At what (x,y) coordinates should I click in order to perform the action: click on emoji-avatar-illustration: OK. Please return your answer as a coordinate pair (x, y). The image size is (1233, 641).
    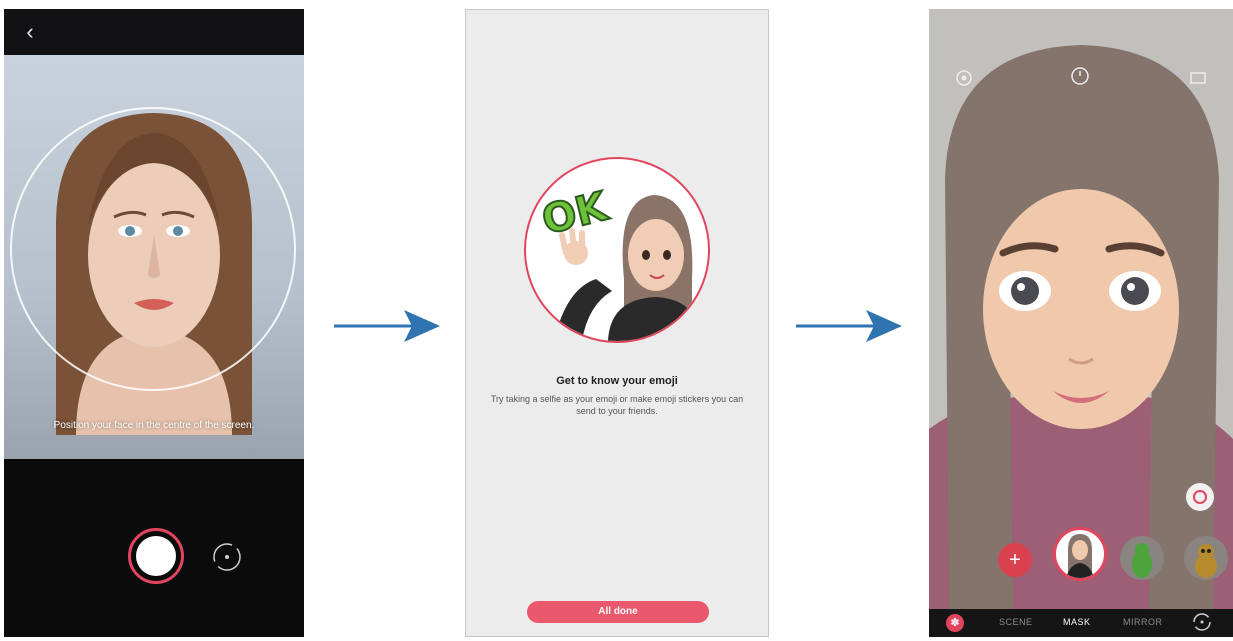
    Looking at the image, I should click on (619, 261).